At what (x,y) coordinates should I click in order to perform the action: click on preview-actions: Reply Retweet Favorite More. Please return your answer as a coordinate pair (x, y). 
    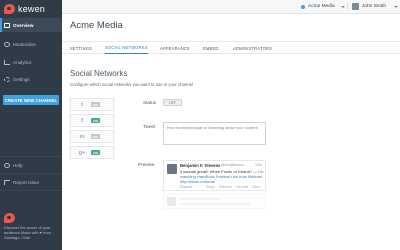
    Looking at the image, I should click on (233, 187).